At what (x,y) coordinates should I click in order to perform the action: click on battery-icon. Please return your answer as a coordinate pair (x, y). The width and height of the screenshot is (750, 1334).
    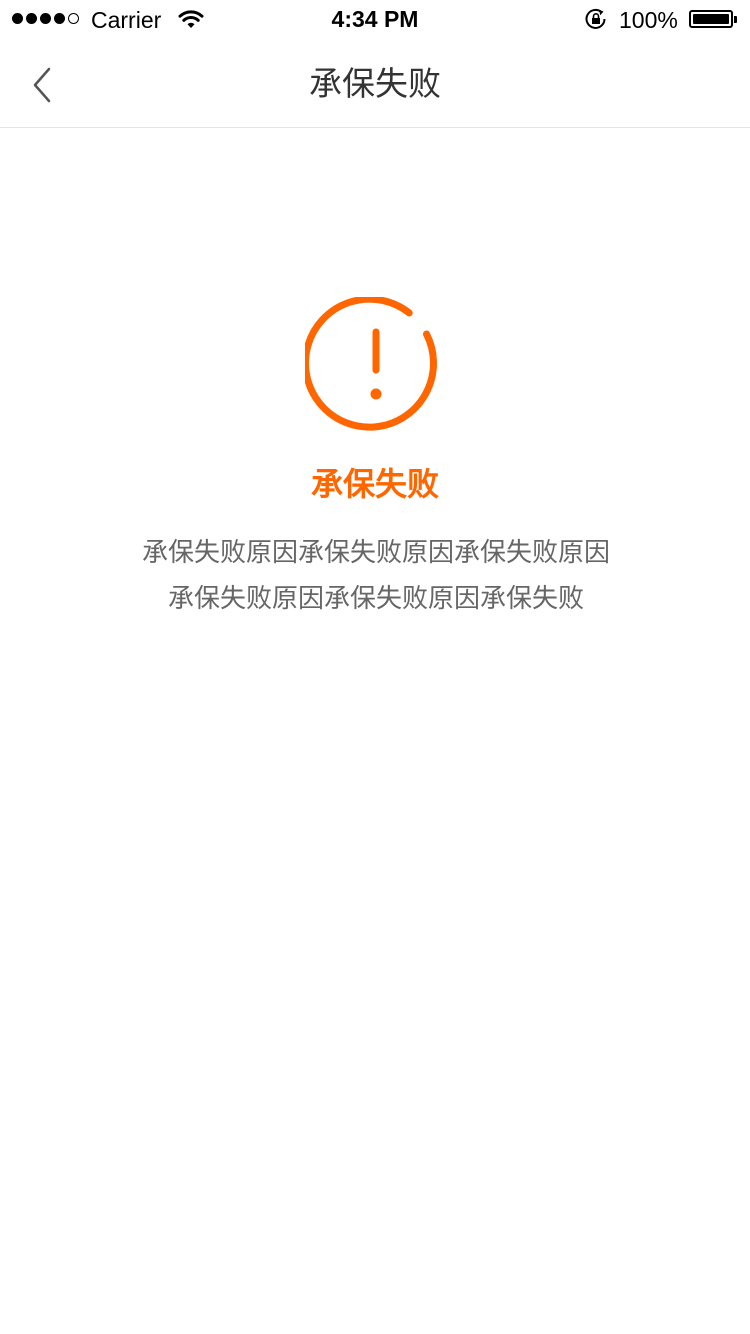
    Looking at the image, I should click on (713, 19).